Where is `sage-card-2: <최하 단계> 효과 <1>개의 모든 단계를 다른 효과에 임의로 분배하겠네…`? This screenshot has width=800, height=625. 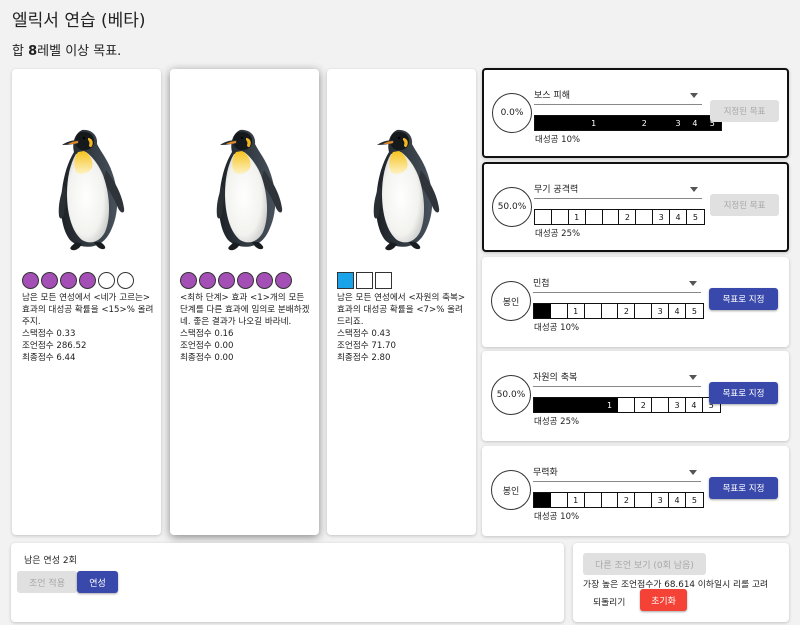 sage-card-2: <최하 단계> 효과 <1>개의 모든 단계를 다른 효과에 임의로 분배하겠네… is located at coordinates (244, 302).